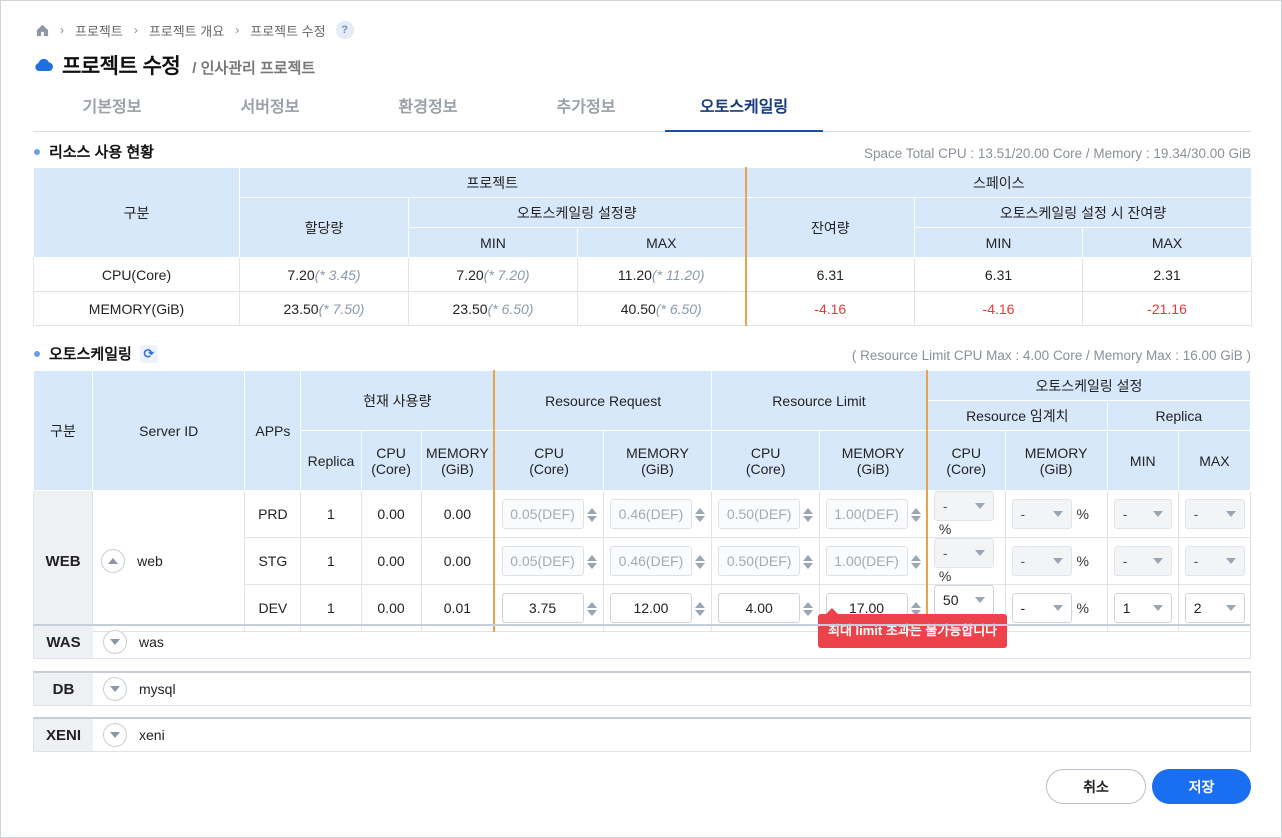 The height and width of the screenshot is (838, 1282). I want to click on page-title-area: 프로젝트 수정 / 인사관리 프로젝트, so click(174, 65).